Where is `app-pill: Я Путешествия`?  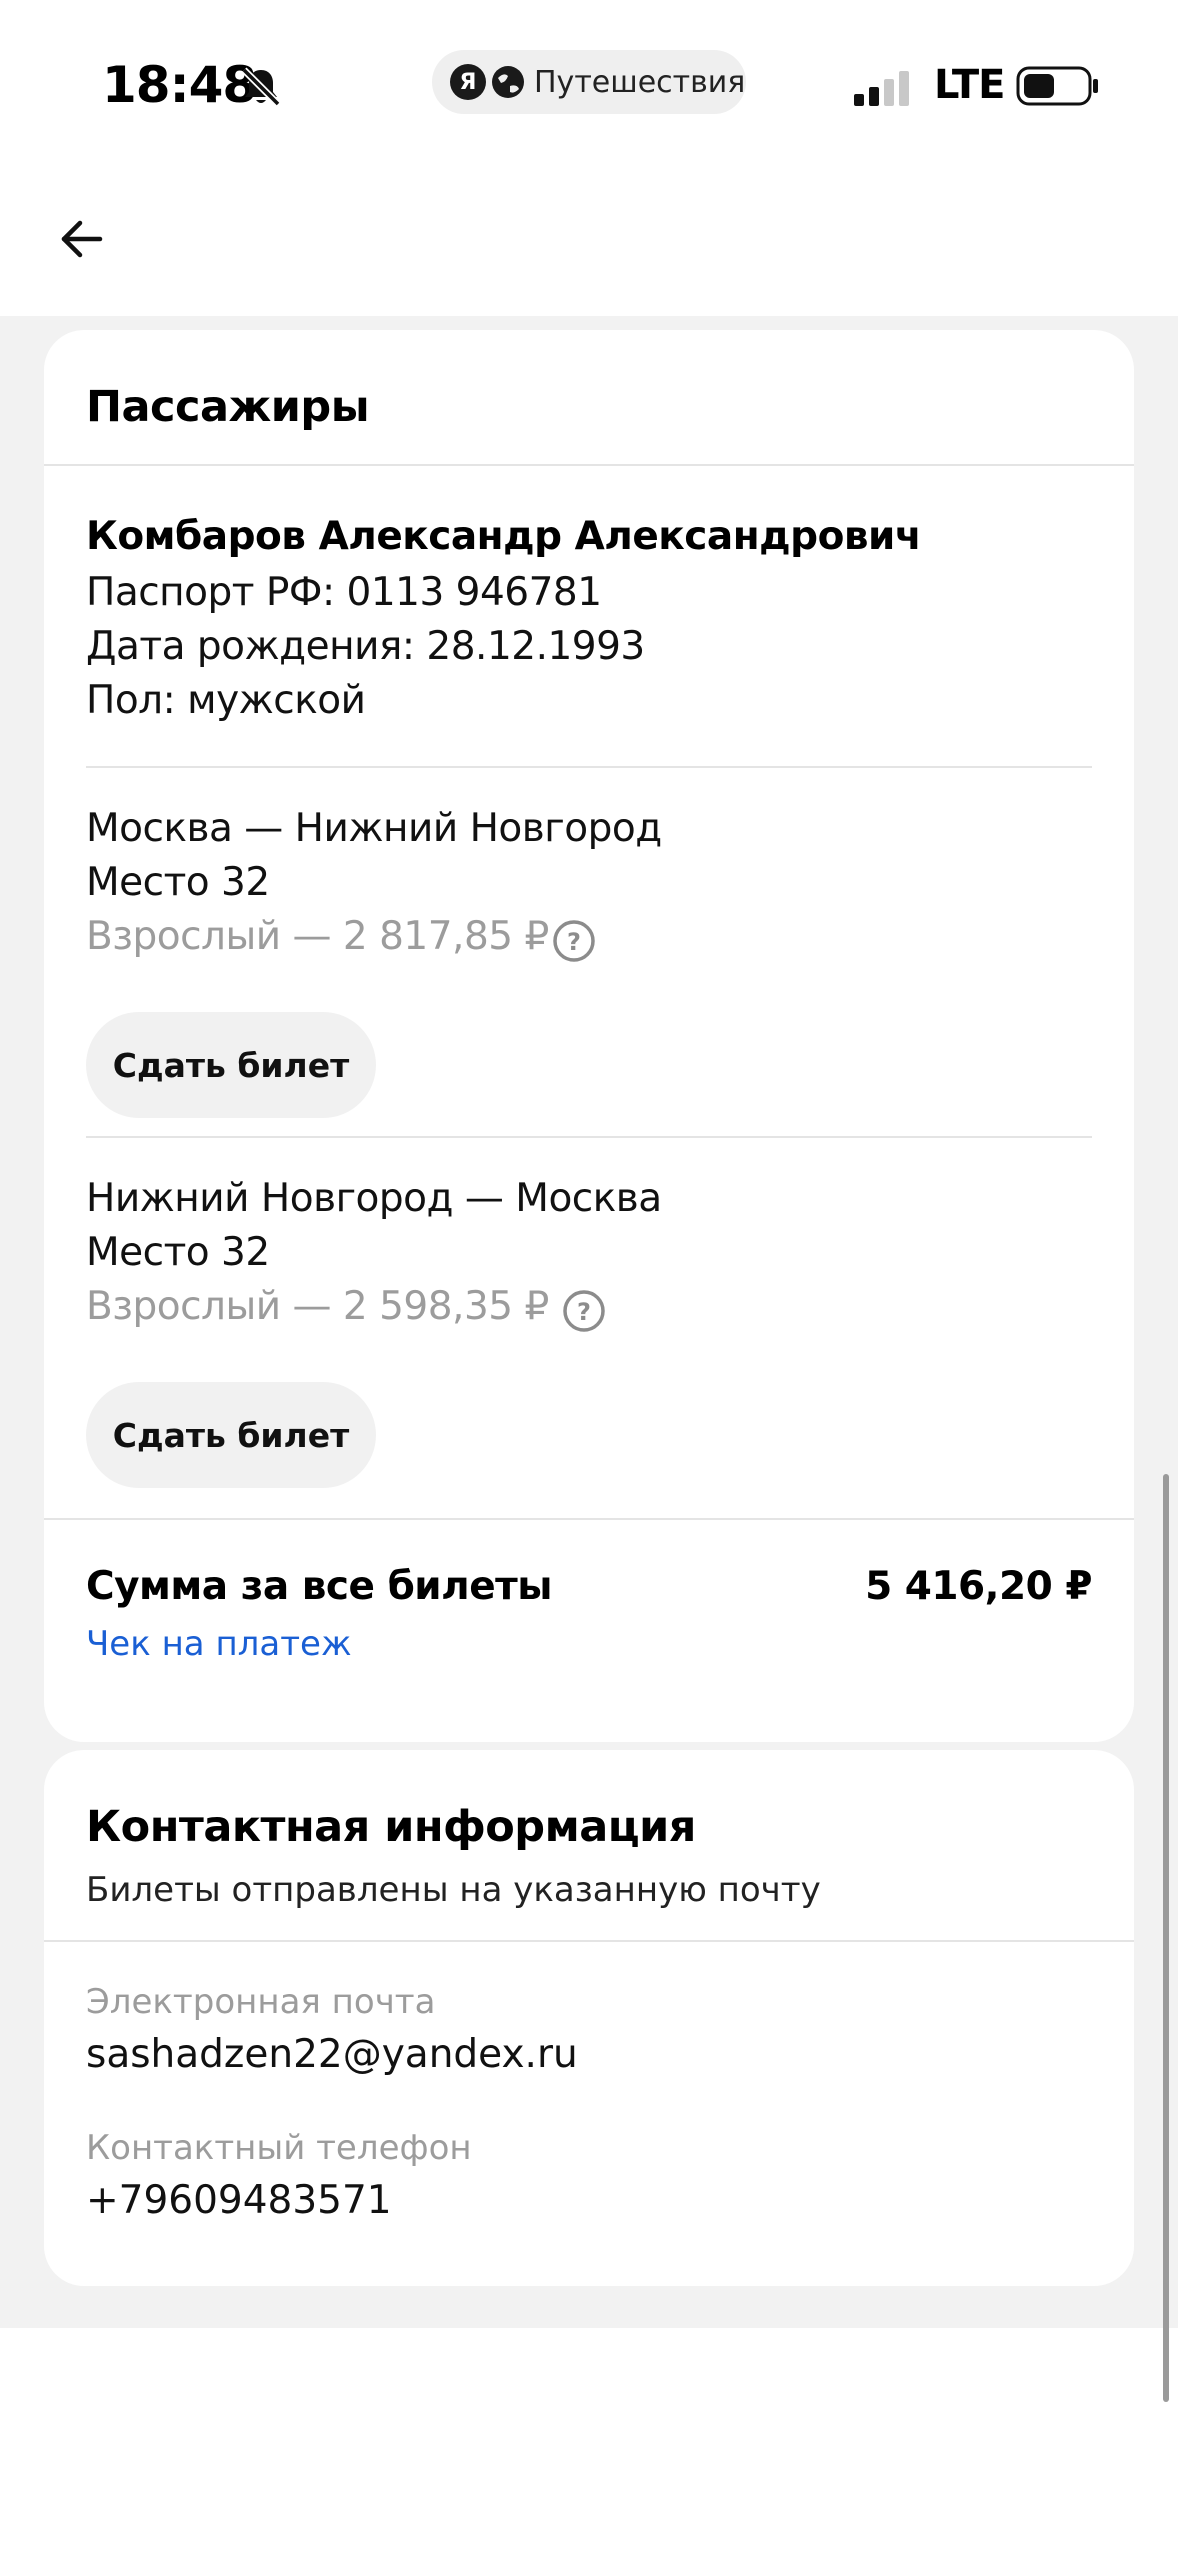 app-pill: Я Путешествия is located at coordinates (589, 82).